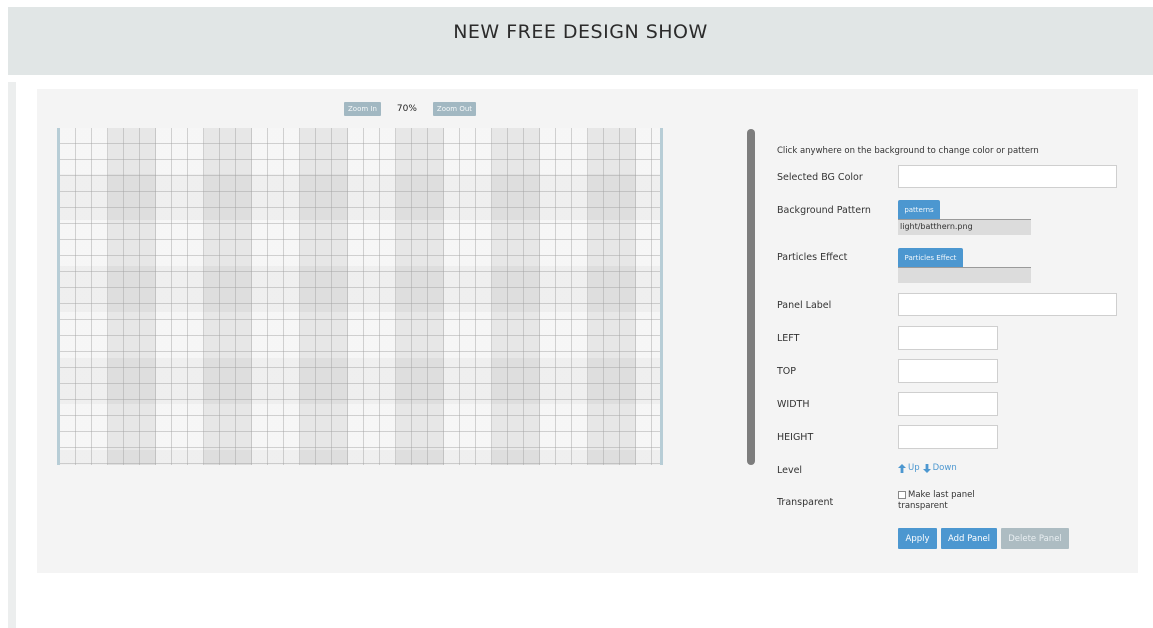 This screenshot has height=628, width=1153. What do you see at coordinates (793, 404) in the screenshot?
I see `width-label: WIDTH` at bounding box center [793, 404].